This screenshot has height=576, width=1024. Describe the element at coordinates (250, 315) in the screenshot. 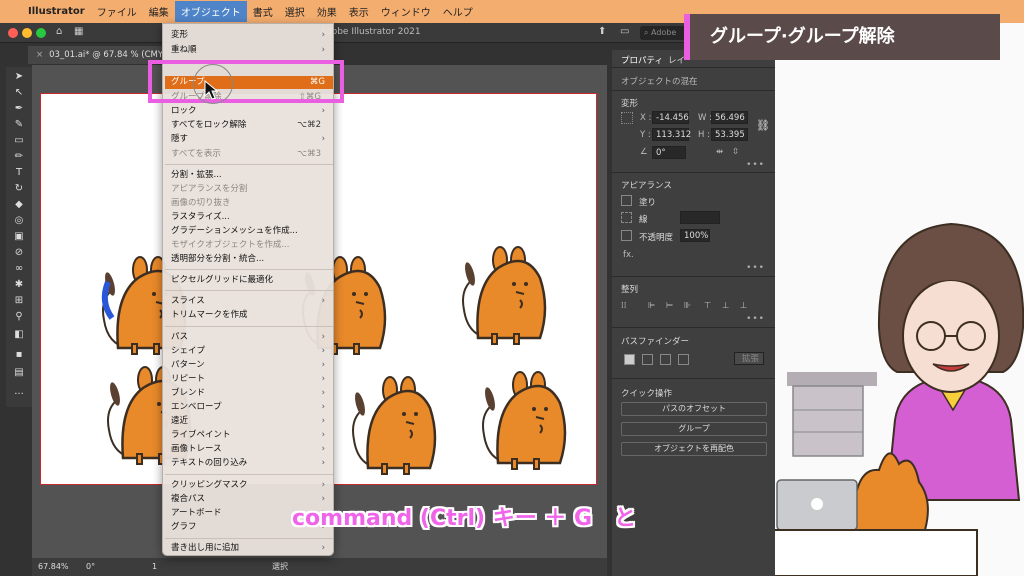

I see `menu-item-trim-marks: トリムマークを作成` at that location.